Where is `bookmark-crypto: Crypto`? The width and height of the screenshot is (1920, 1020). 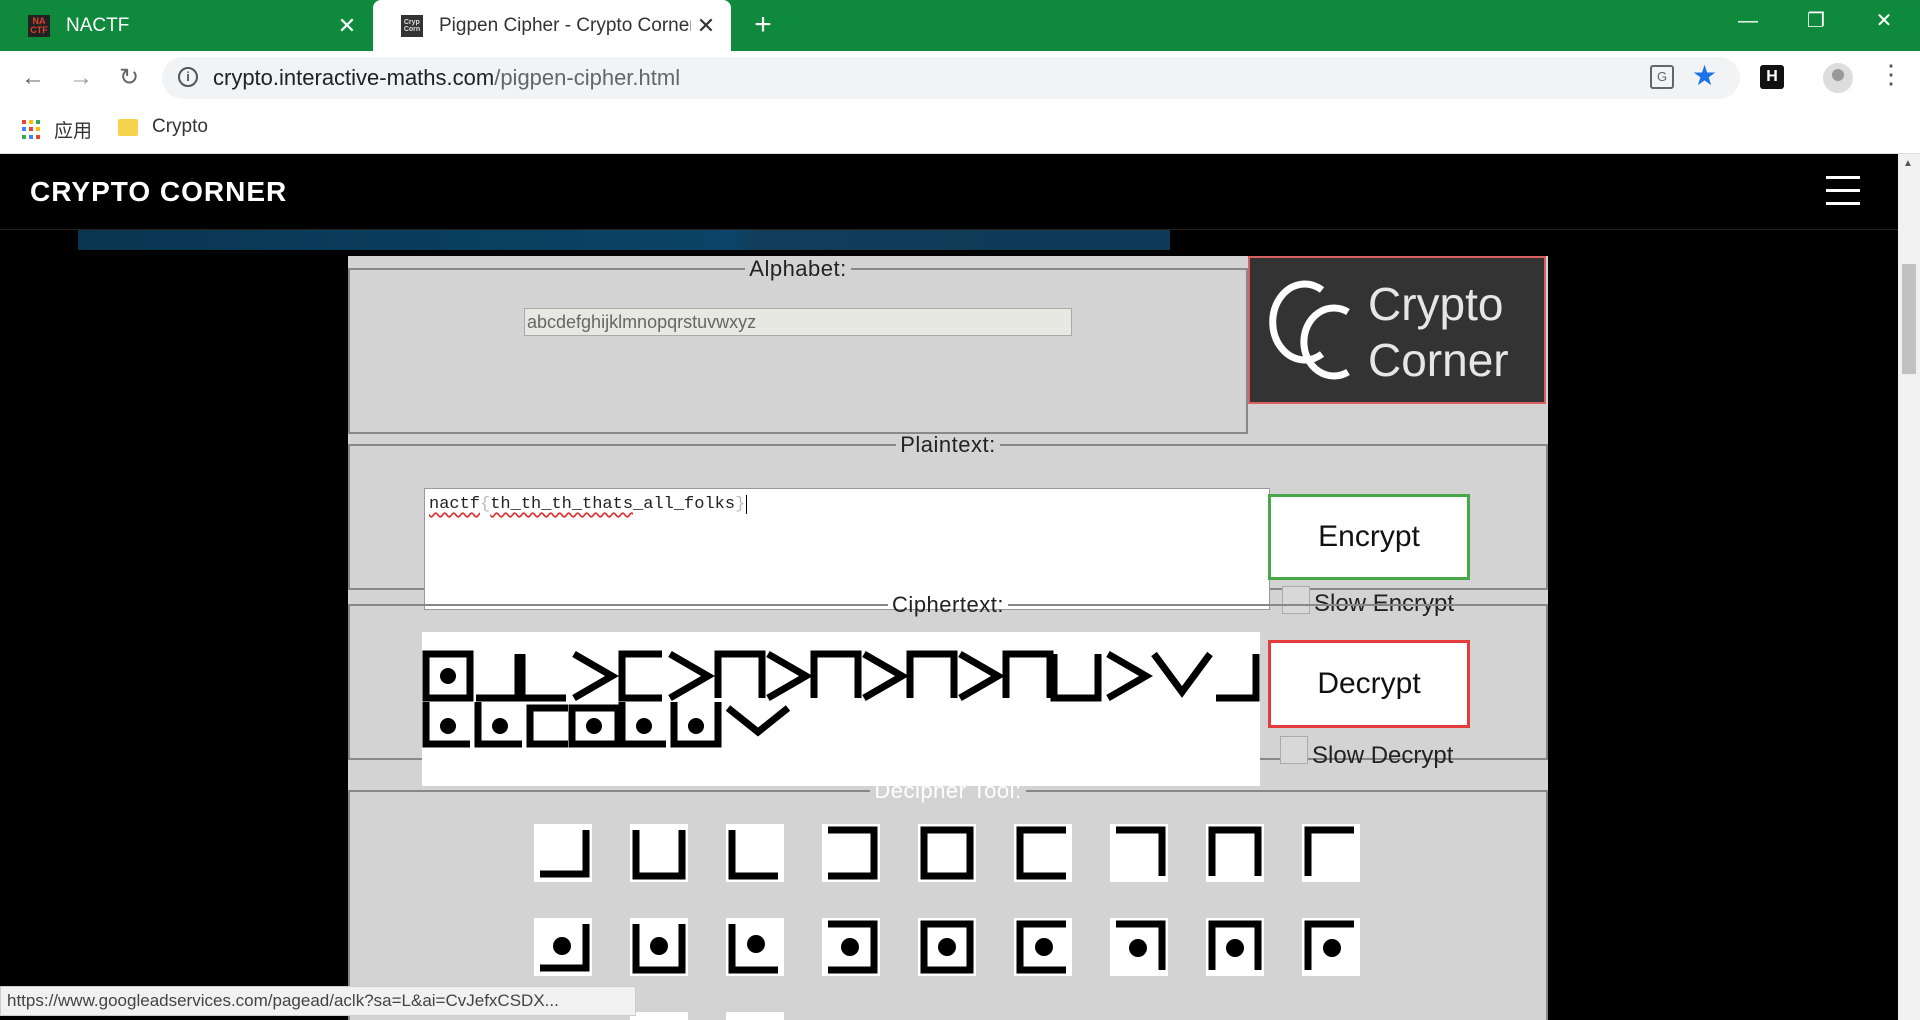
bookmark-crypto: Crypto is located at coordinates (163, 127).